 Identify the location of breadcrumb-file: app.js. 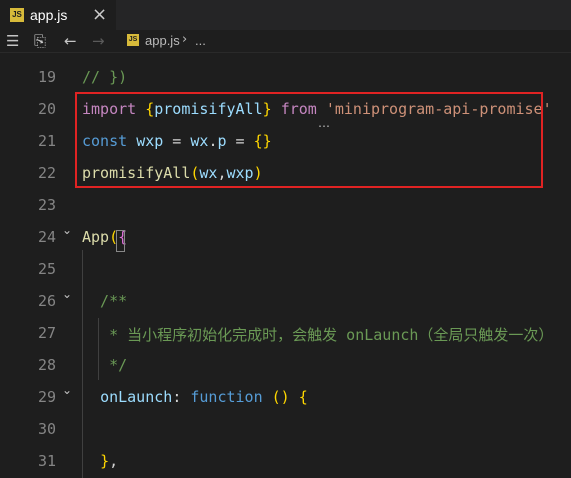
(162, 40).